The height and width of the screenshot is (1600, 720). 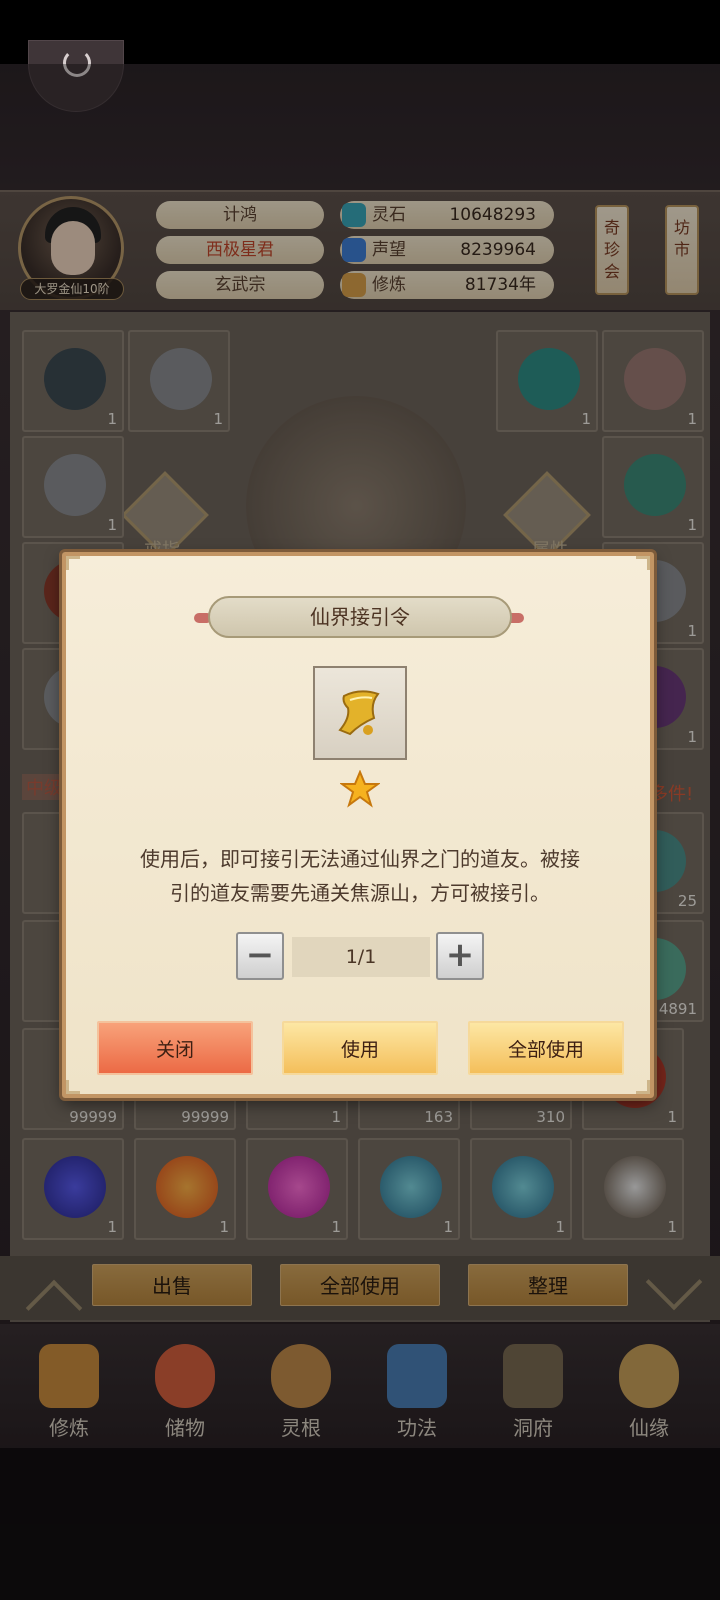 What do you see at coordinates (175, 1048) in the screenshot?
I see `close-button: 关闭` at bounding box center [175, 1048].